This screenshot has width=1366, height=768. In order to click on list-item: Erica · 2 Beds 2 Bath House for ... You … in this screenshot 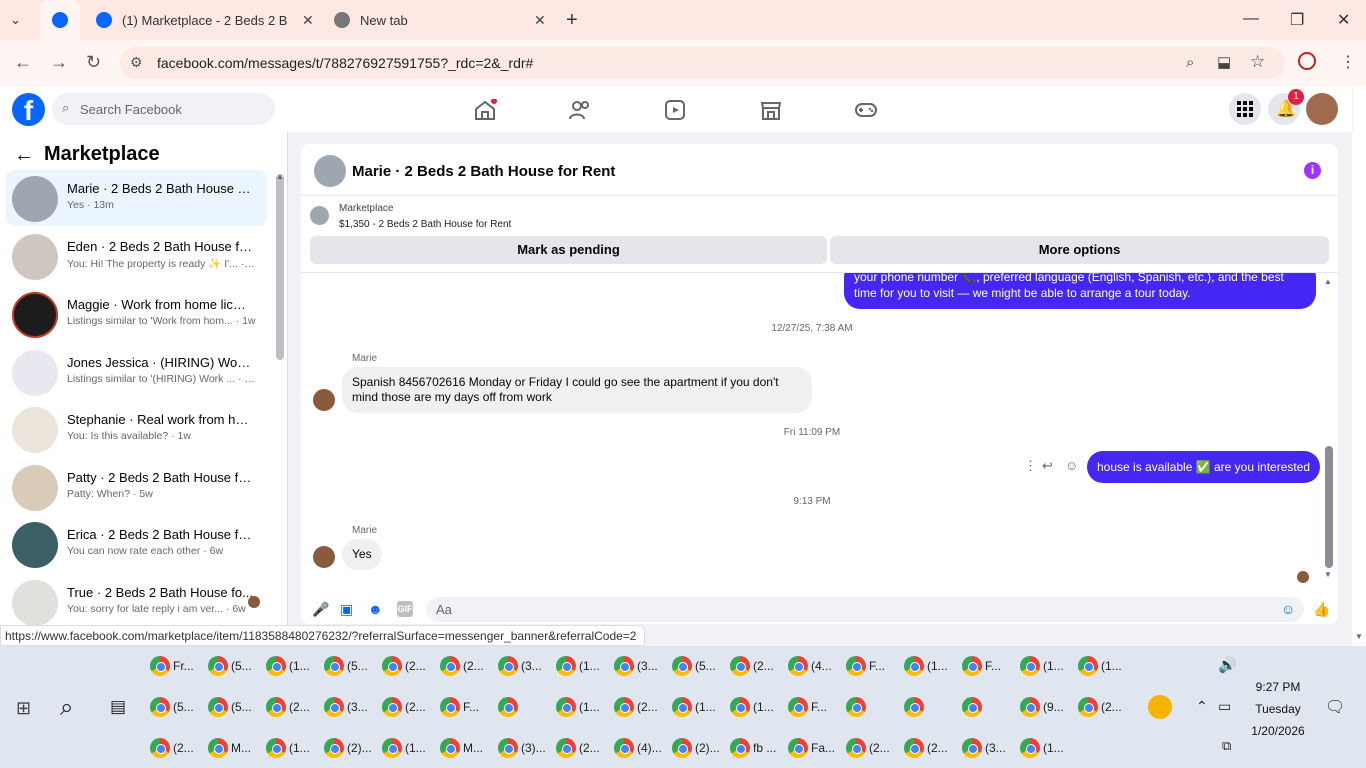, I will do `click(136, 544)`.